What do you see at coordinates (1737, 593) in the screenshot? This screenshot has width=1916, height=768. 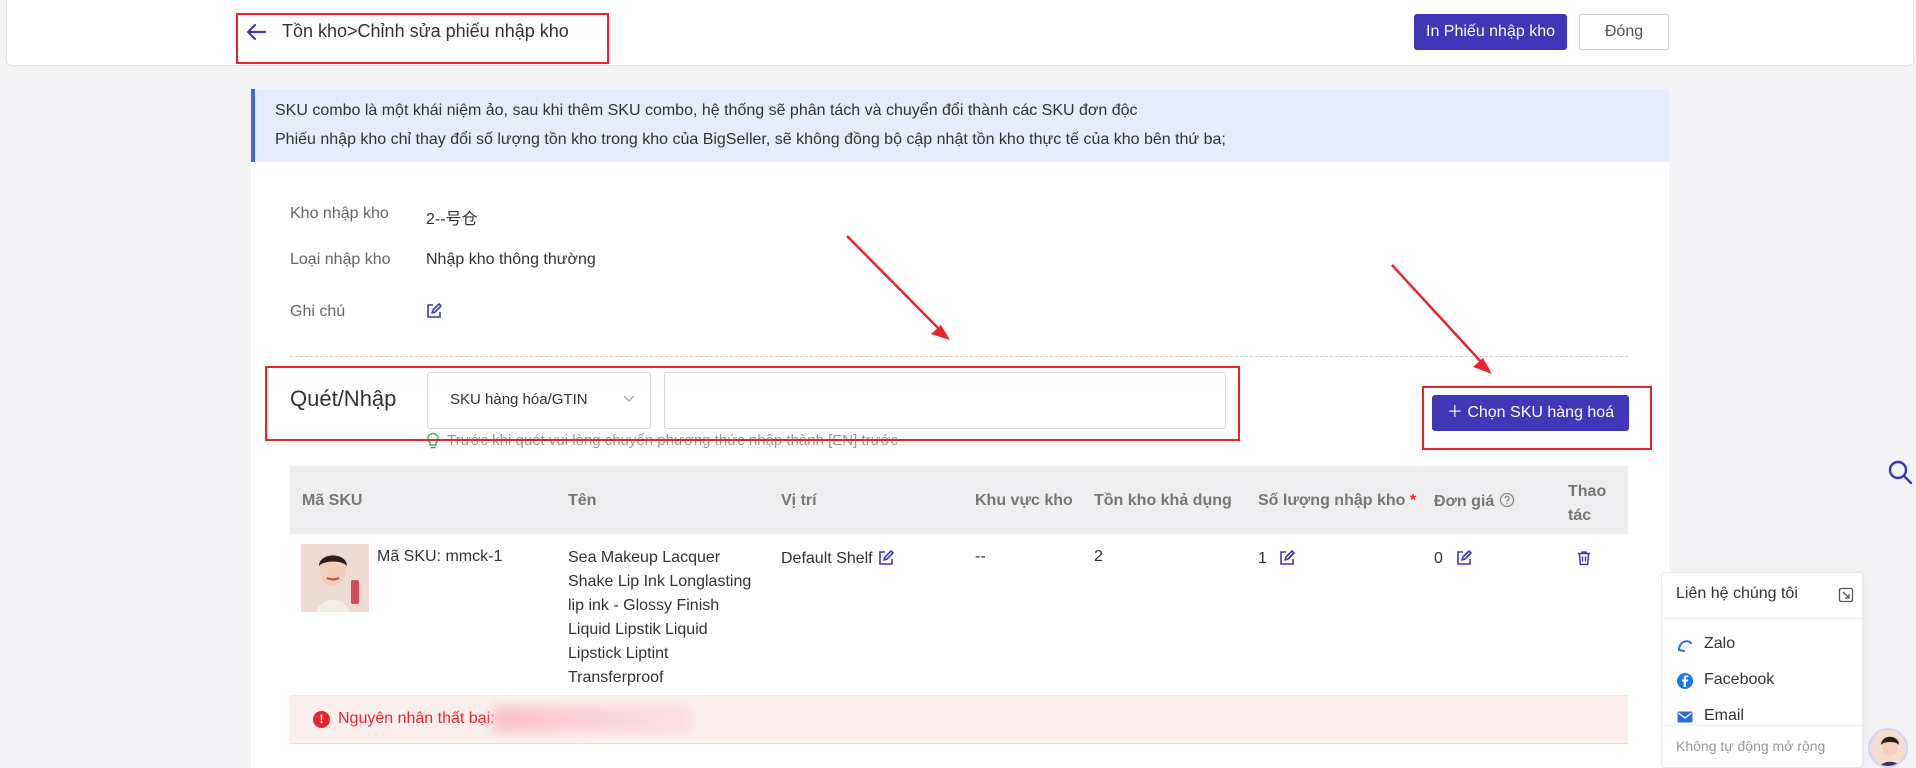 I see `contact-title: Liên hệ chúng tôi` at bounding box center [1737, 593].